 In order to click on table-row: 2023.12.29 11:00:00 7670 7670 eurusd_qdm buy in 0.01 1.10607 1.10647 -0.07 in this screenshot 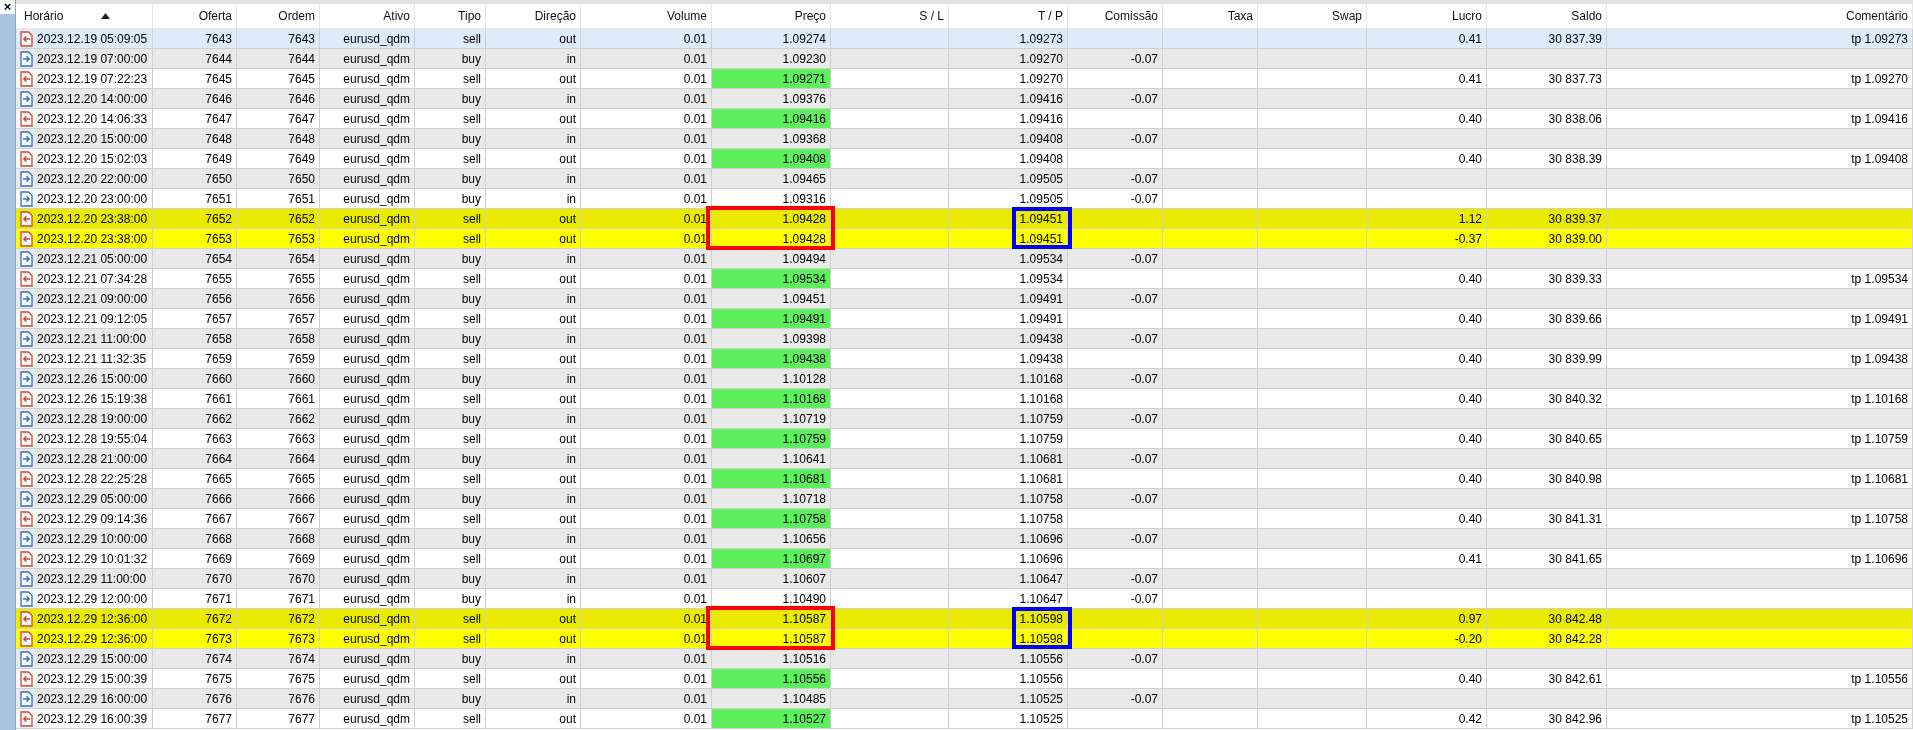, I will do `click(964, 579)`.